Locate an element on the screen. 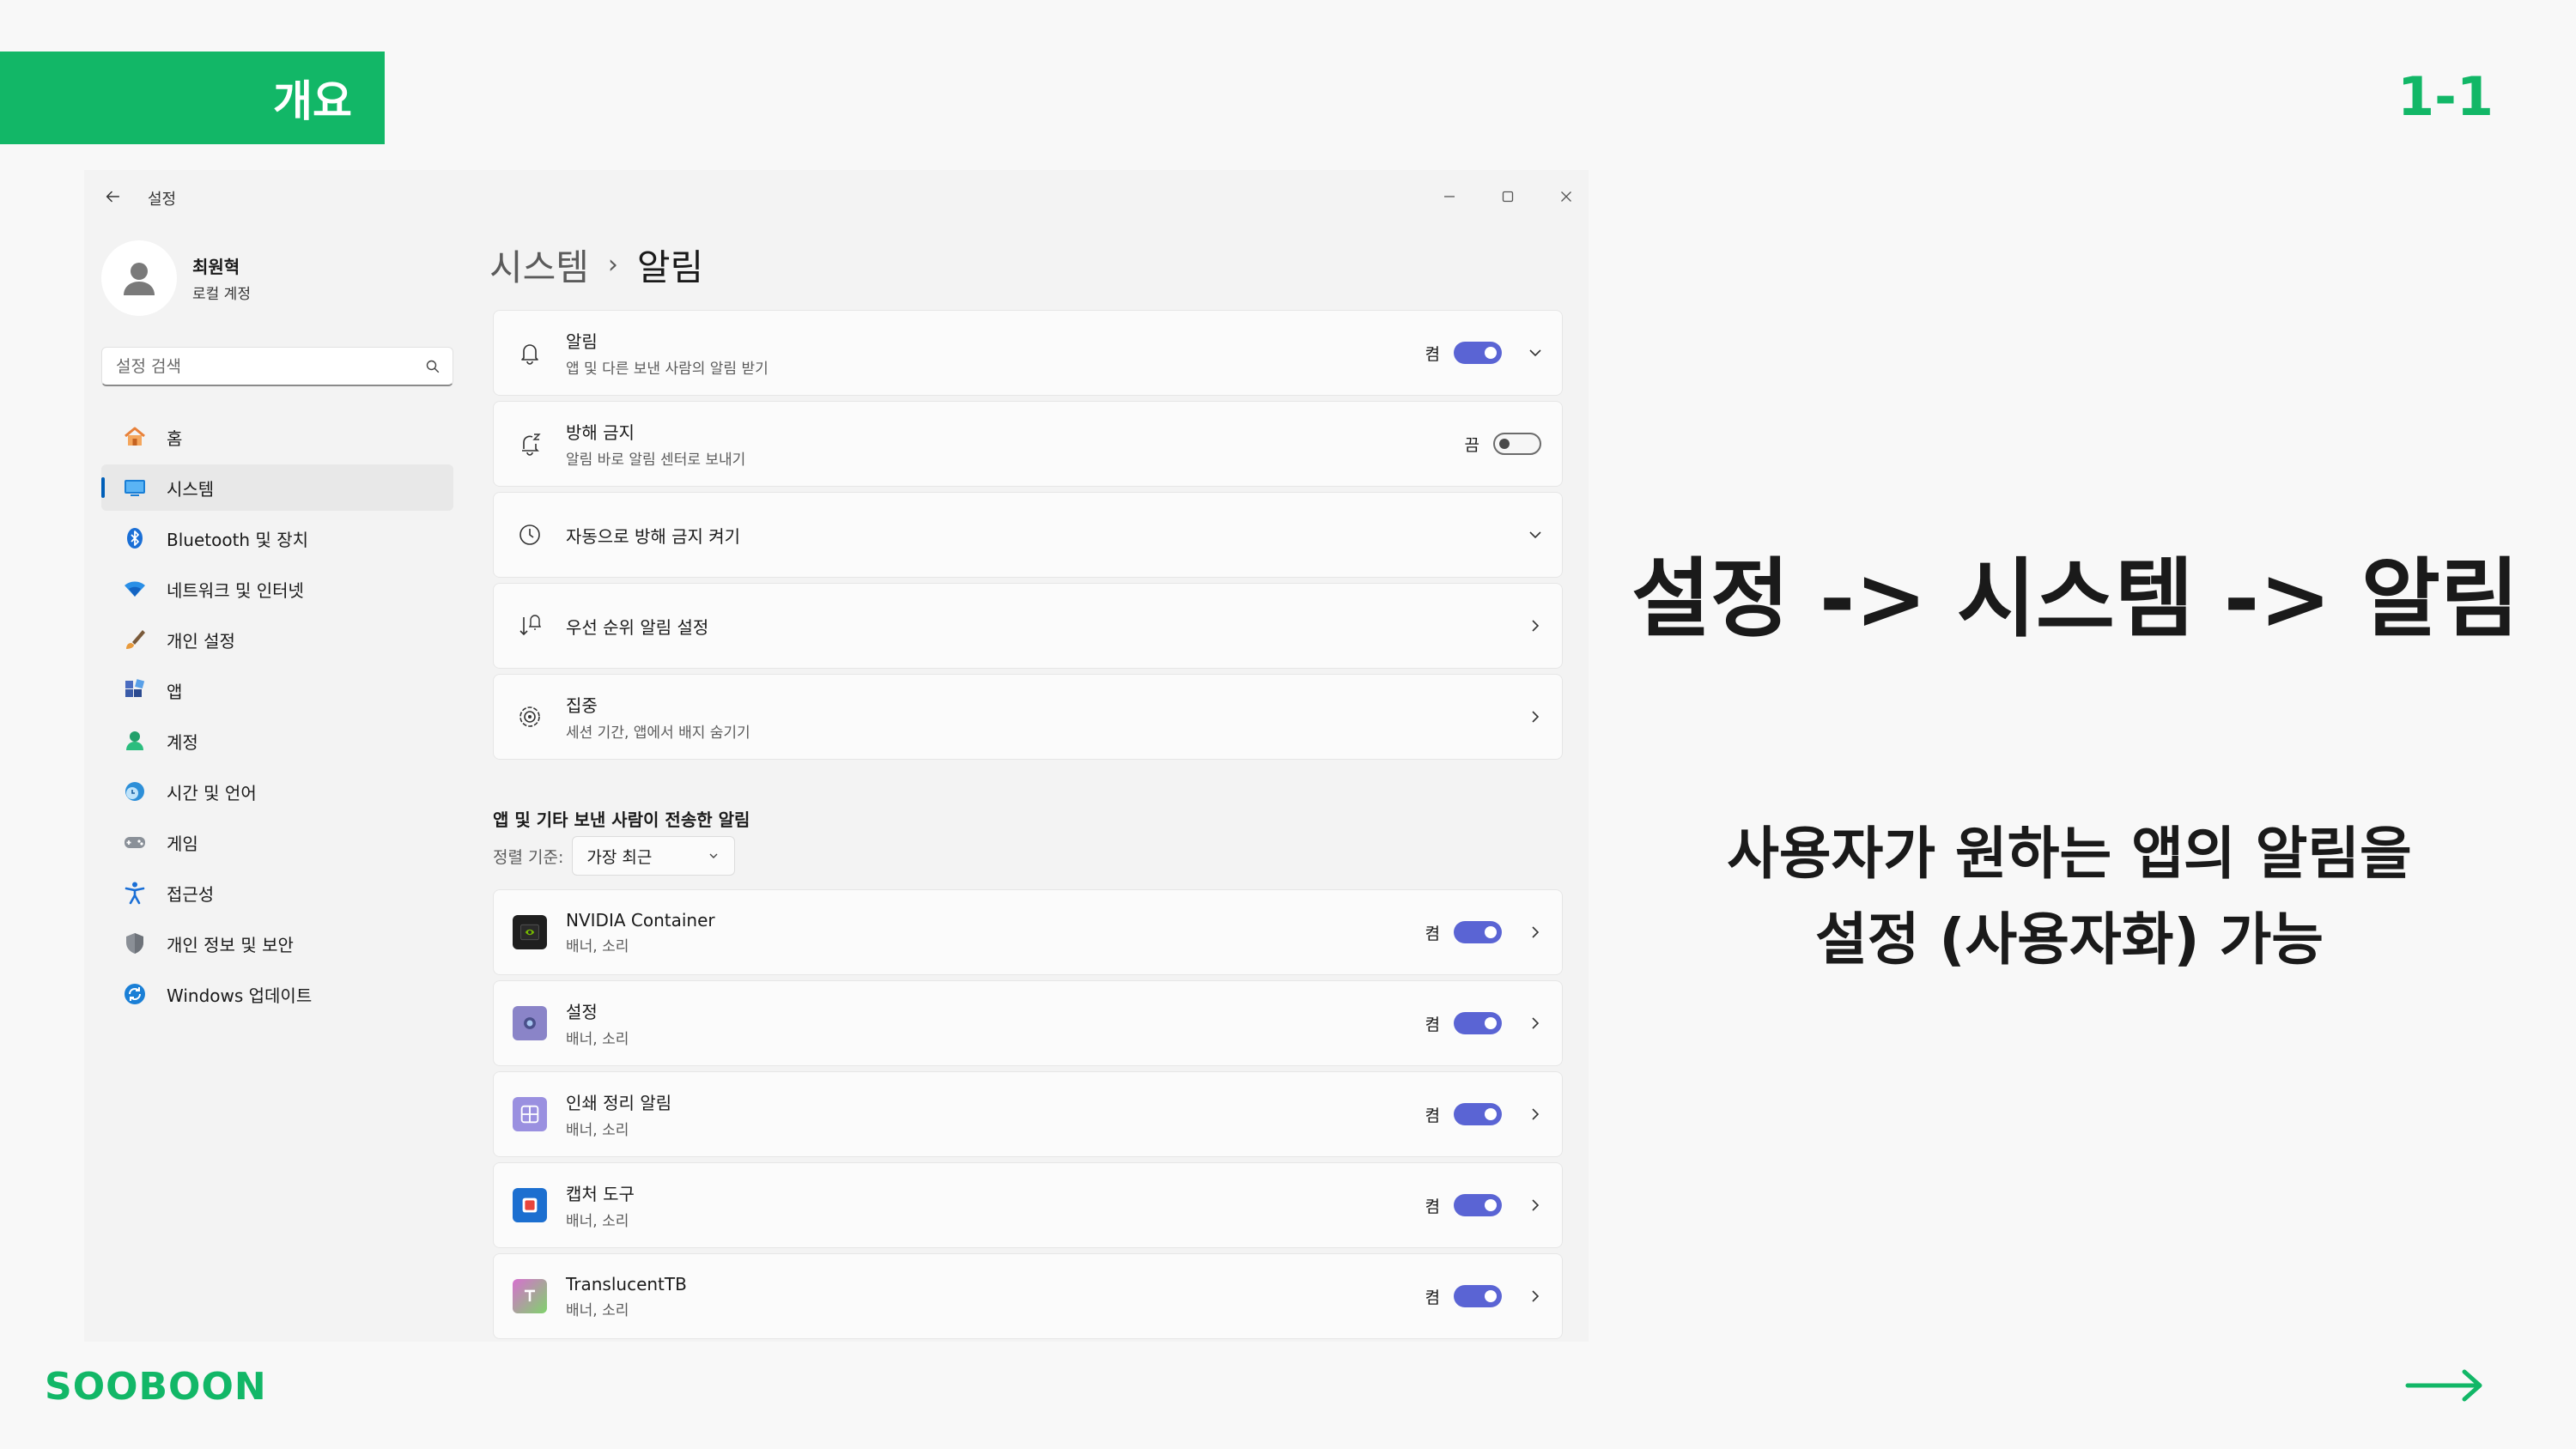  search-input is located at coordinates (269, 366).